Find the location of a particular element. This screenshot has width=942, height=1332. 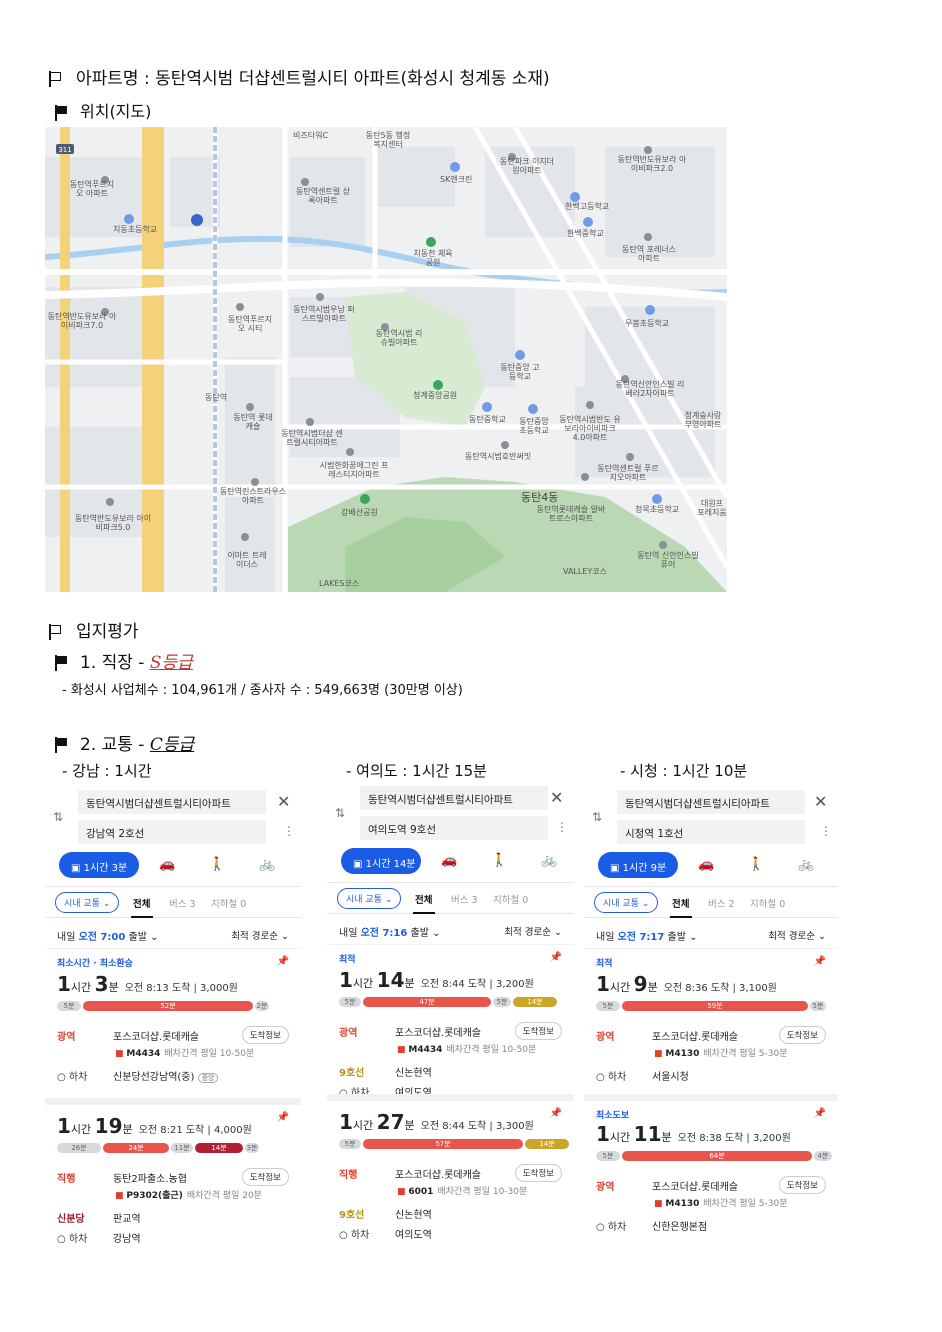

arrival-fare: 오전 8:44 도착 | 3,300원 is located at coordinates (477, 1126).